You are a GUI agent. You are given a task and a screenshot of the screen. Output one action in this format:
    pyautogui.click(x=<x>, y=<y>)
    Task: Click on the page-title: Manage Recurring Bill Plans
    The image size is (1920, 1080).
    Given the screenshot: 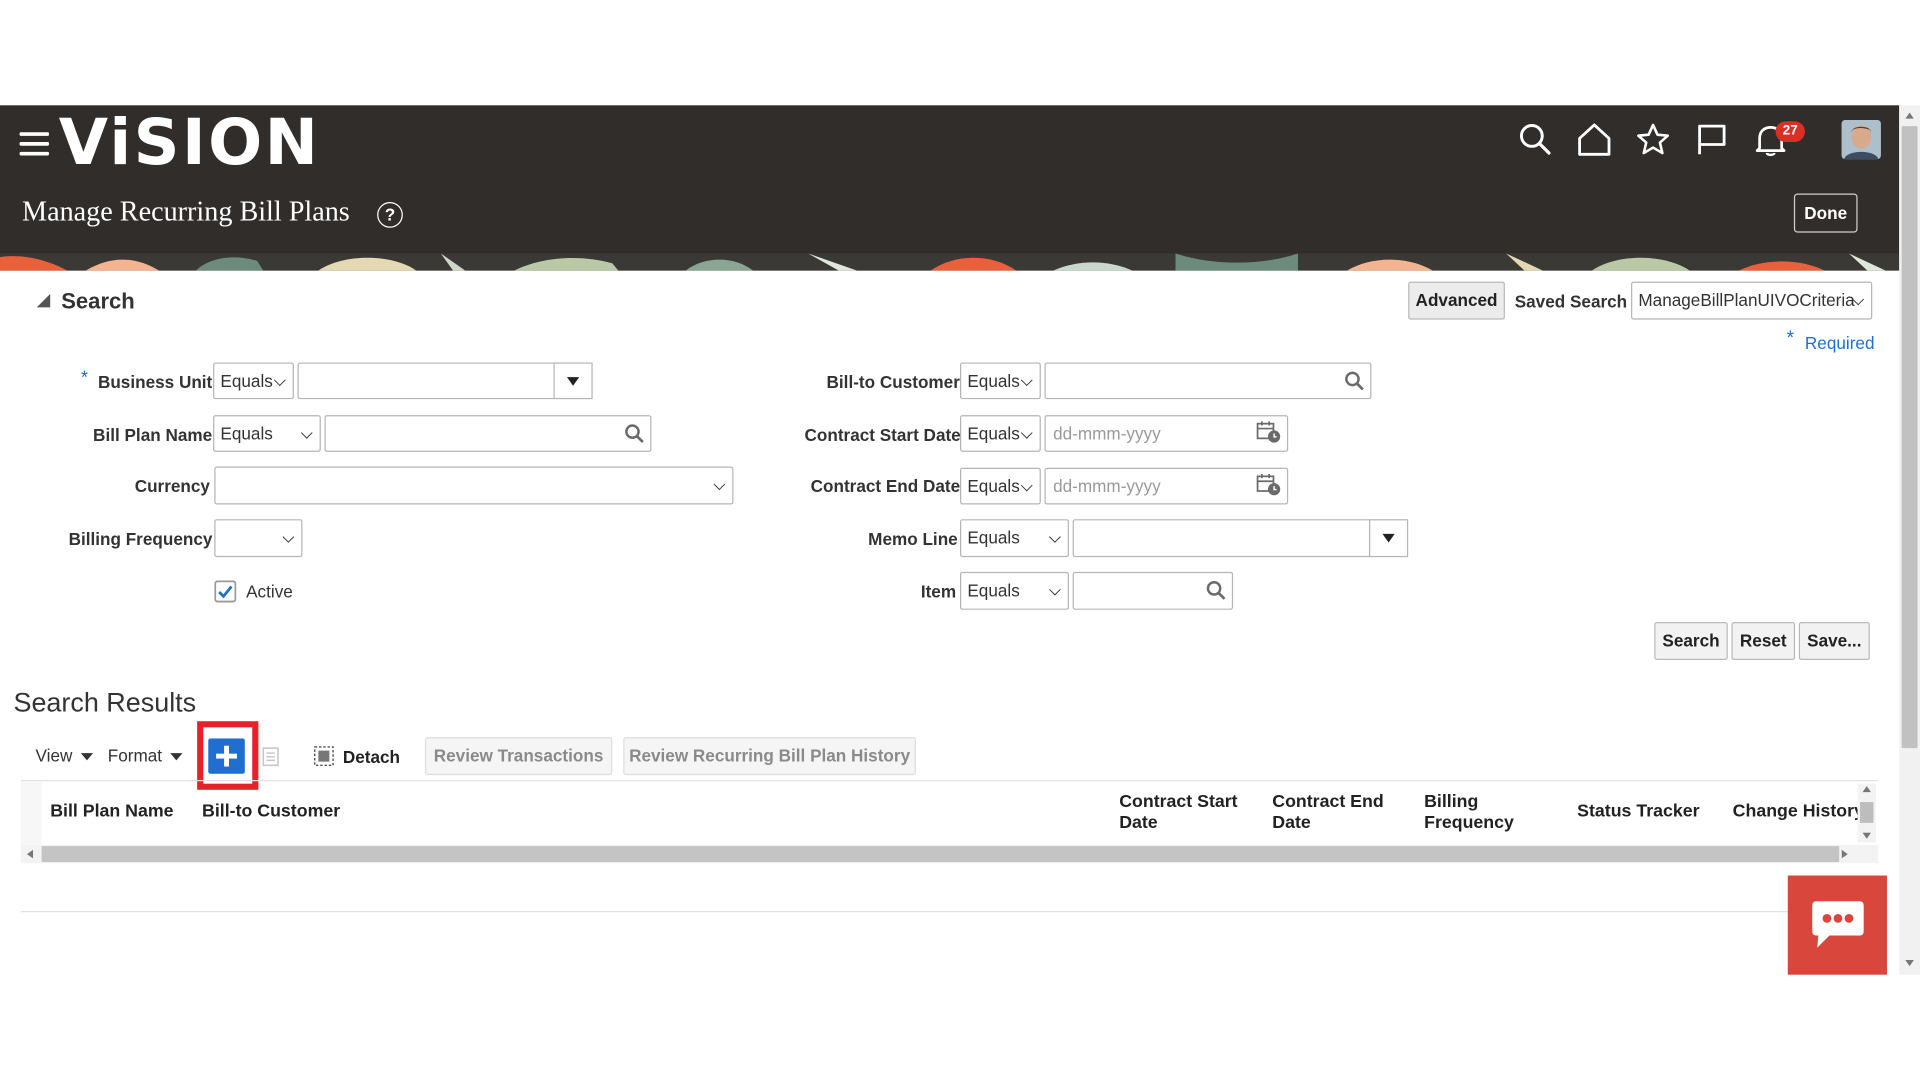 What is the action you would take?
    pyautogui.click(x=186, y=211)
    